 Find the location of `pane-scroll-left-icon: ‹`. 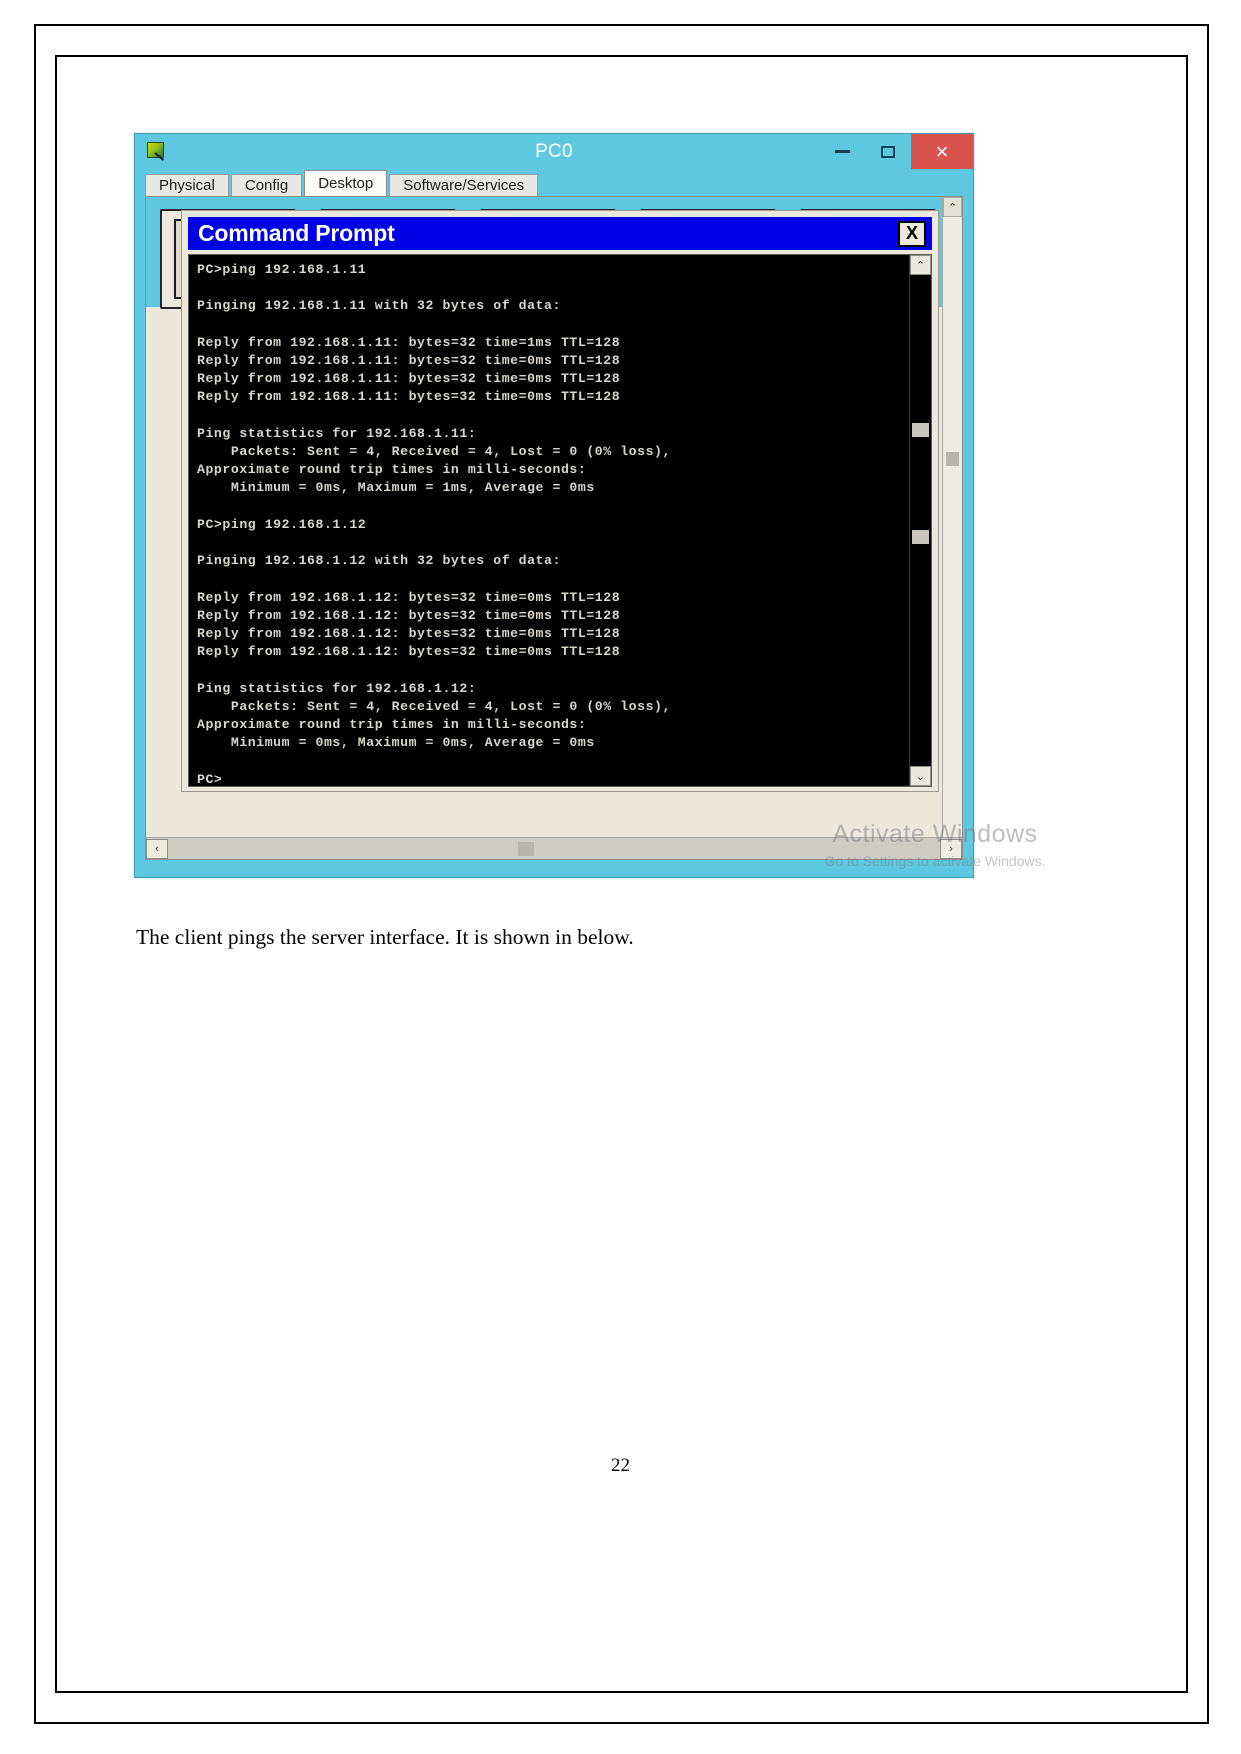

pane-scroll-left-icon: ‹ is located at coordinates (157, 848).